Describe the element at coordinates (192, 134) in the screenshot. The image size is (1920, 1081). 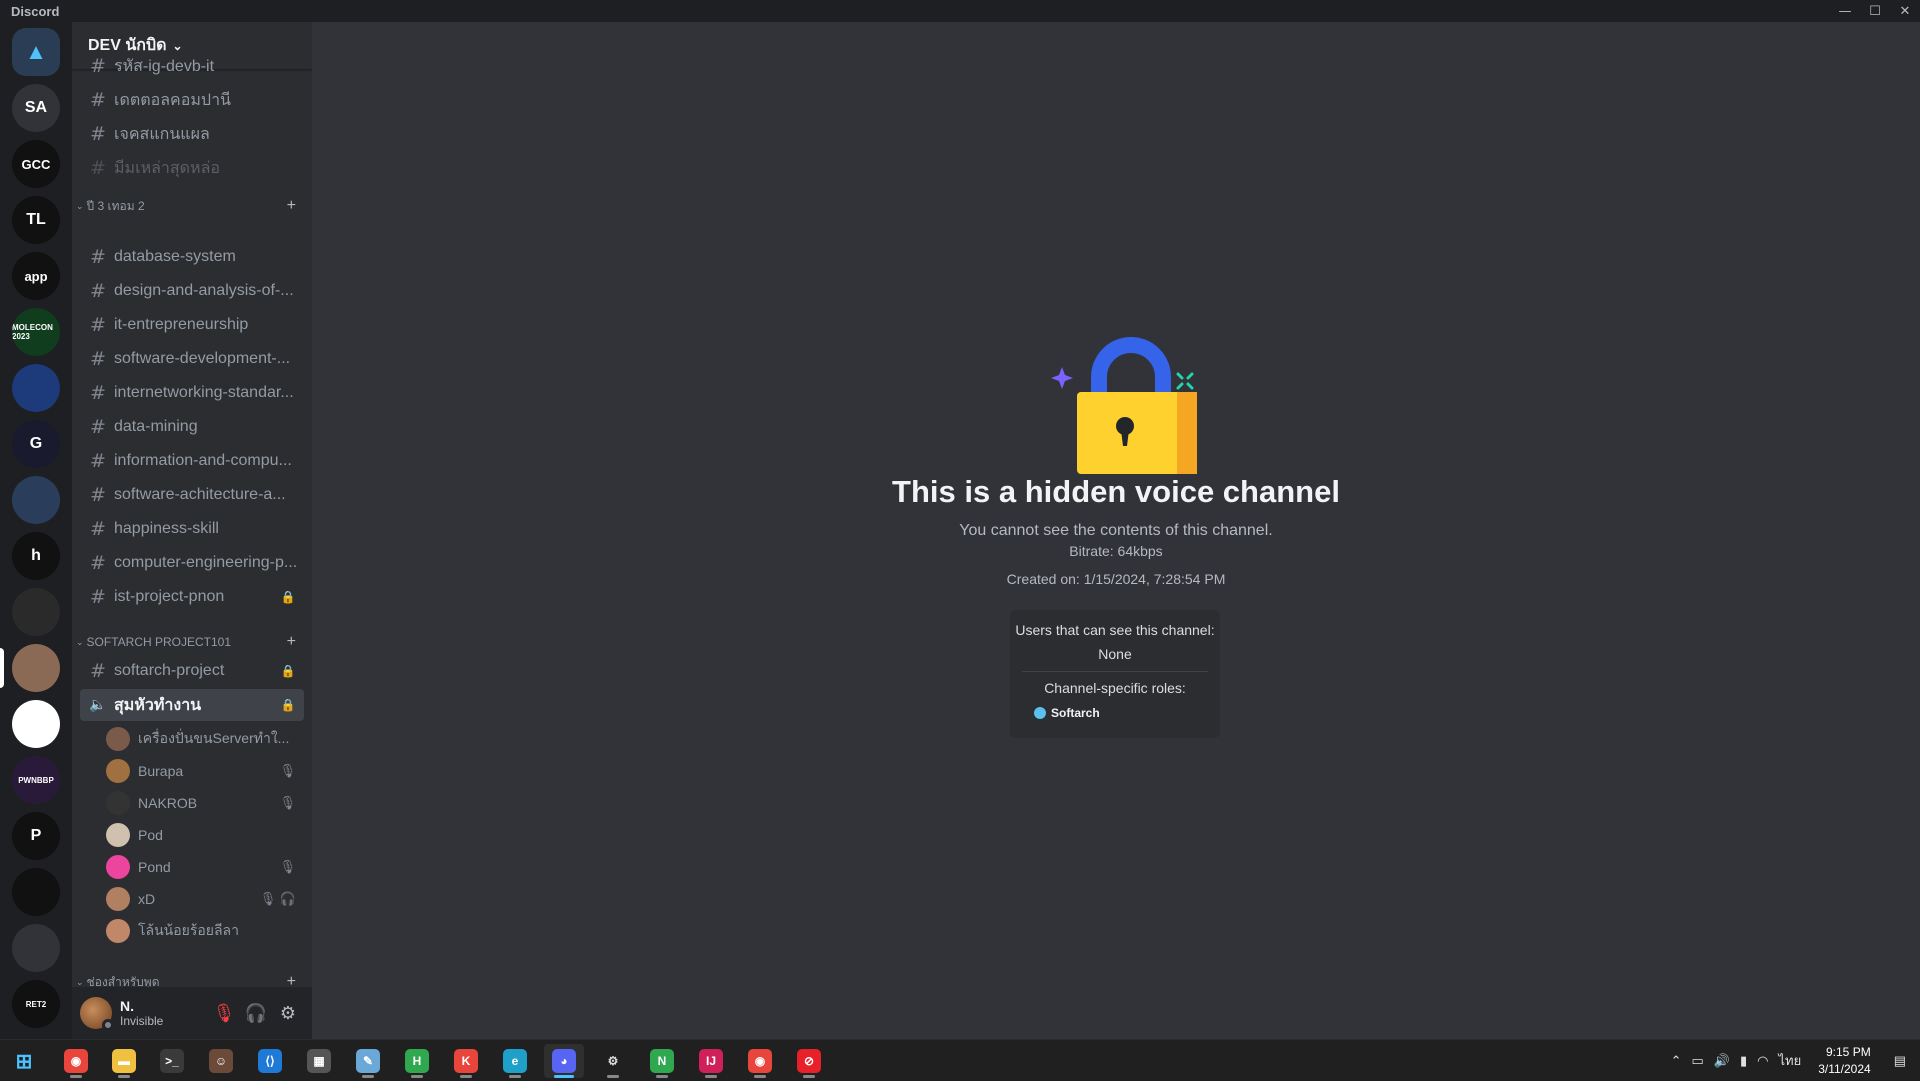
I see `channel-item: # เจคสแกนแผล` at that location.